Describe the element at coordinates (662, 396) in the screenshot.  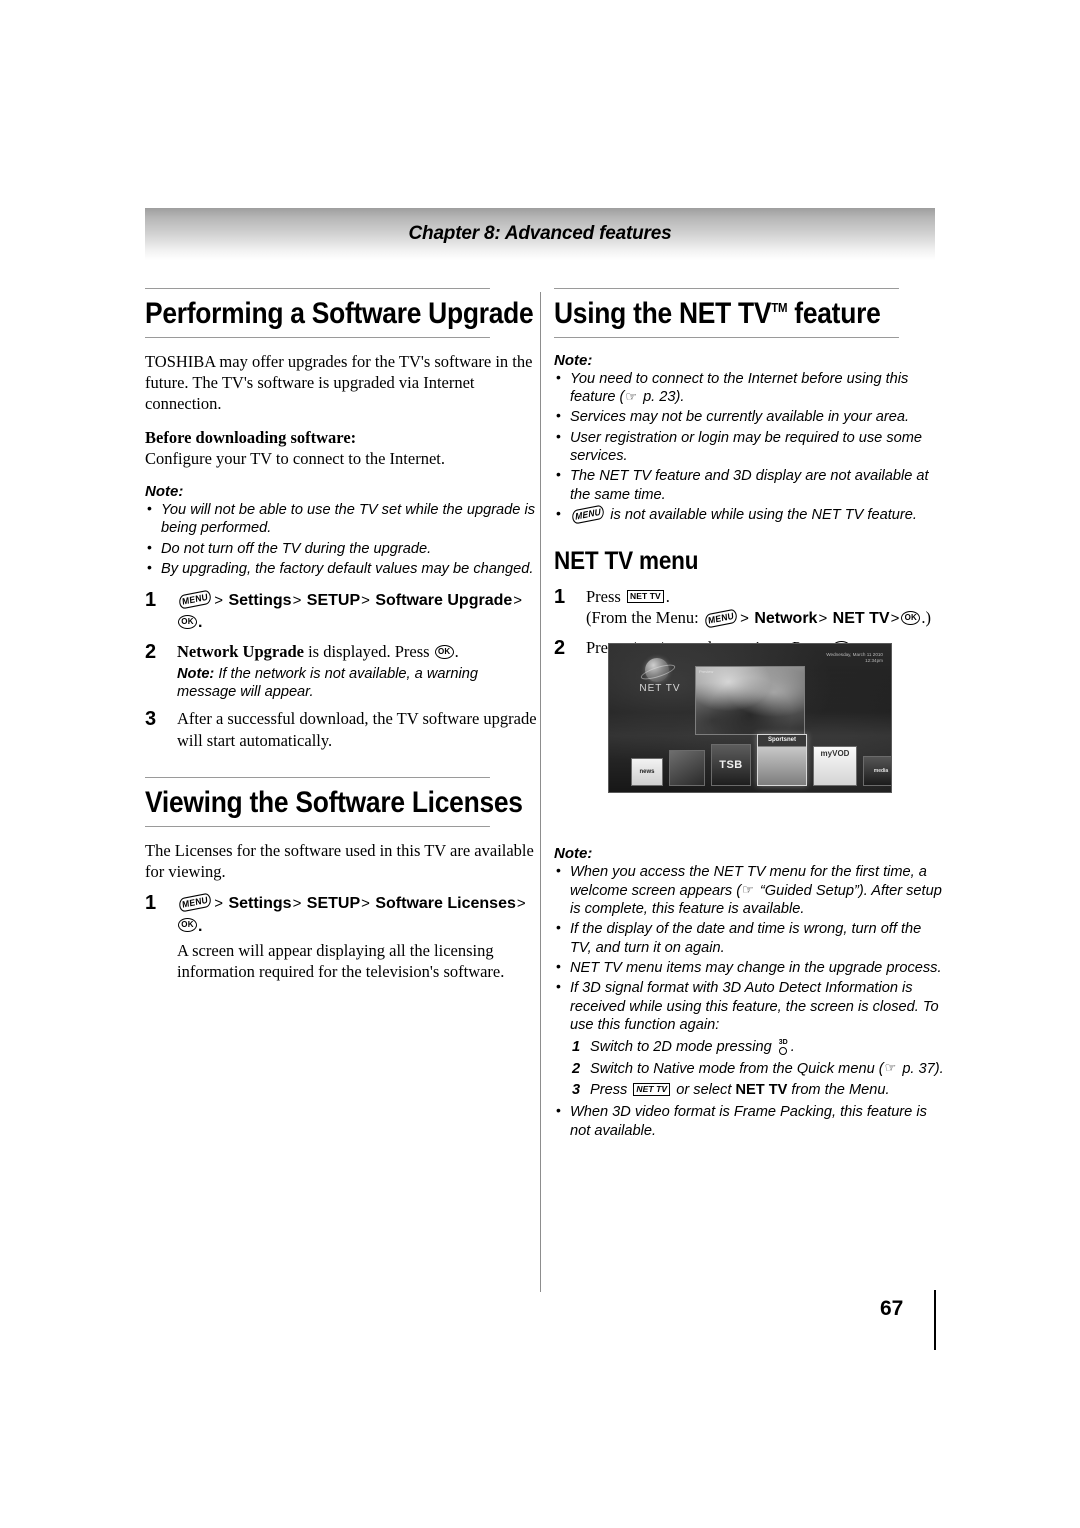
I see `note-ref-text: p. 23).` at that location.